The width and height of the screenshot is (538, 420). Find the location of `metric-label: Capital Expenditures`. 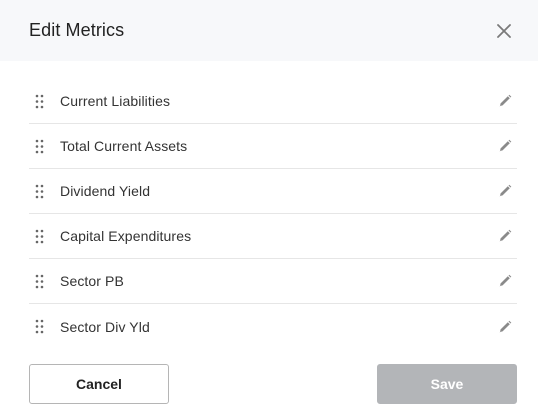

metric-label: Capital Expenditures is located at coordinates (126, 236).